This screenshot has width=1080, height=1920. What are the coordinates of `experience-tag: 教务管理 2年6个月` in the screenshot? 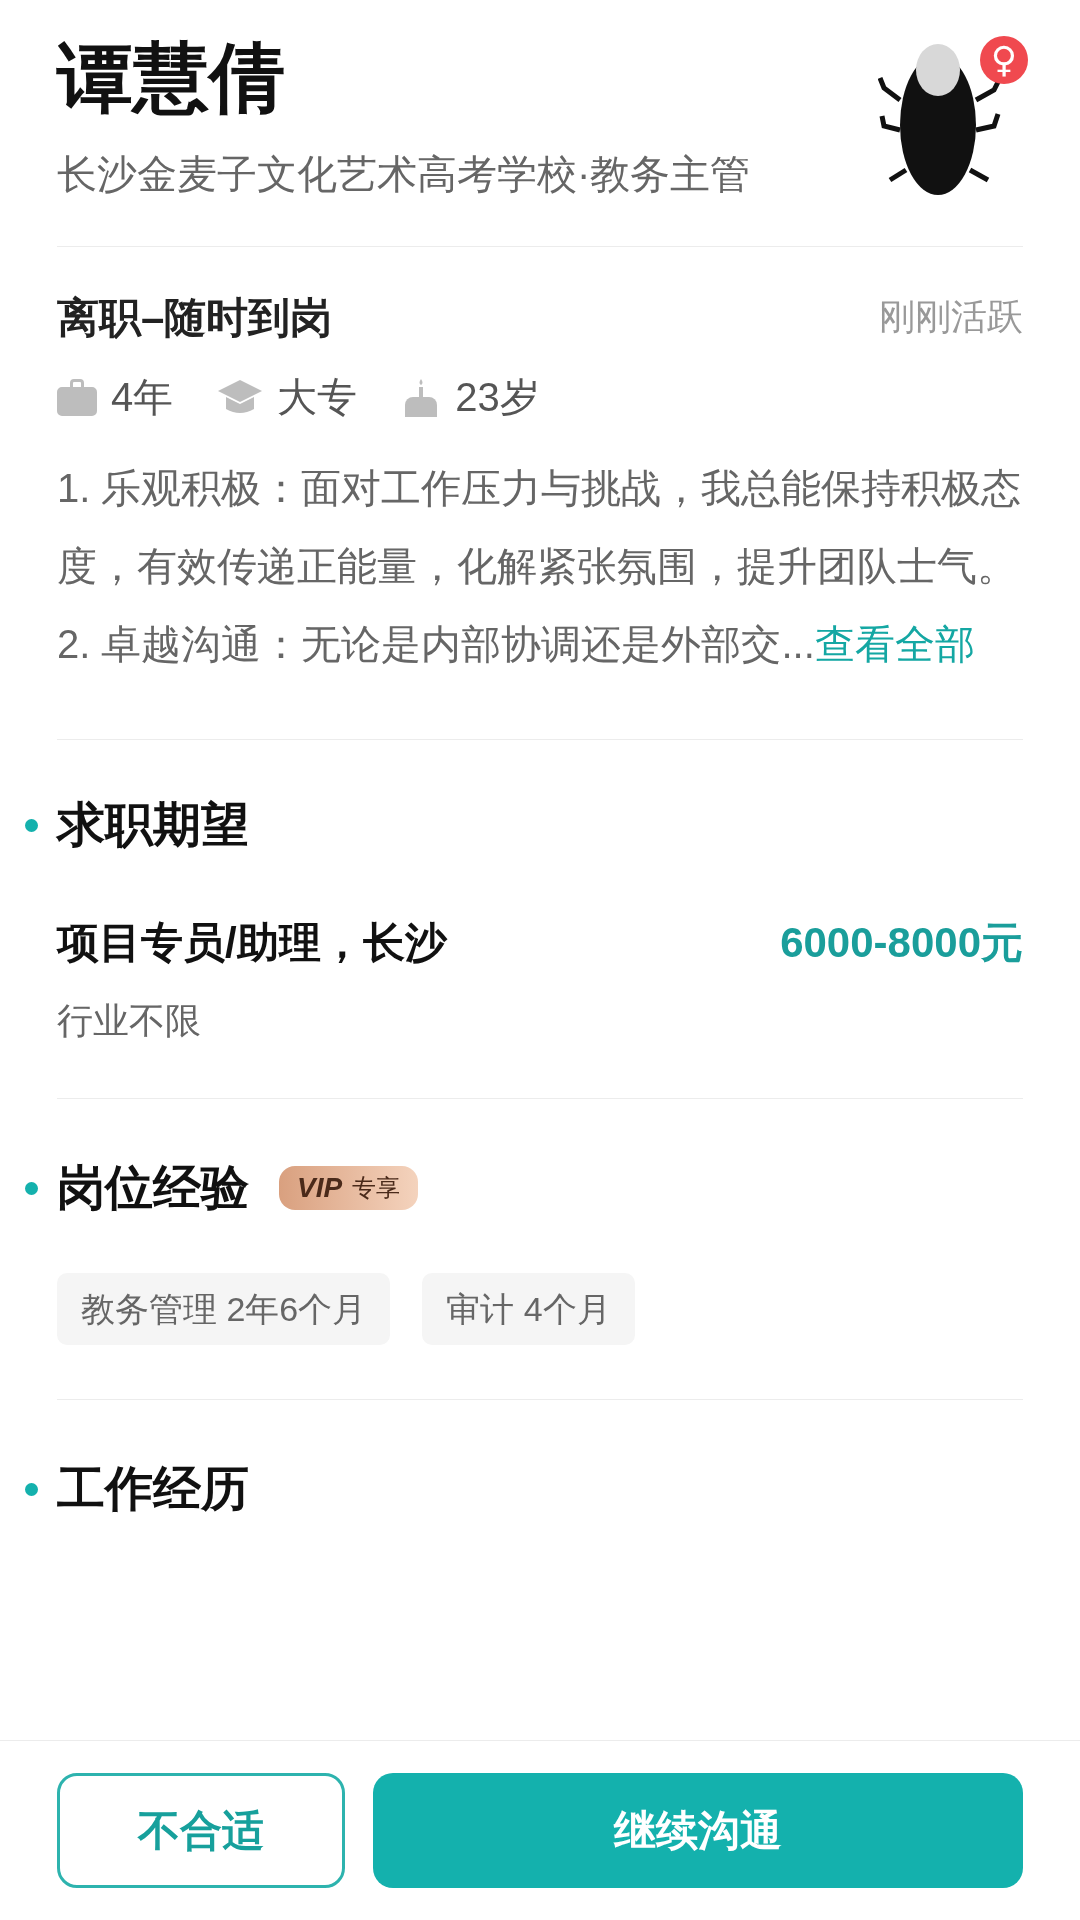 It's located at (224, 1309).